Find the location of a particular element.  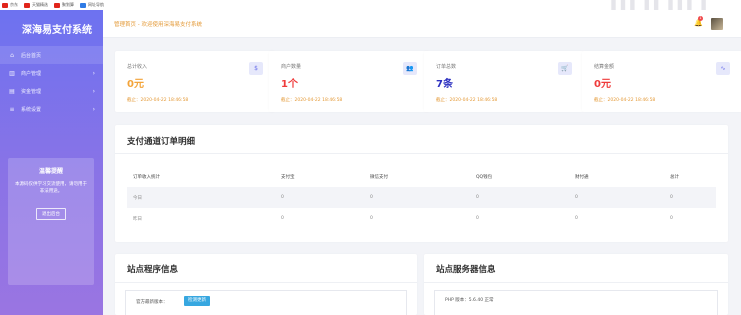

latest-version-label: 官方最新版本： is located at coordinates (152, 302).